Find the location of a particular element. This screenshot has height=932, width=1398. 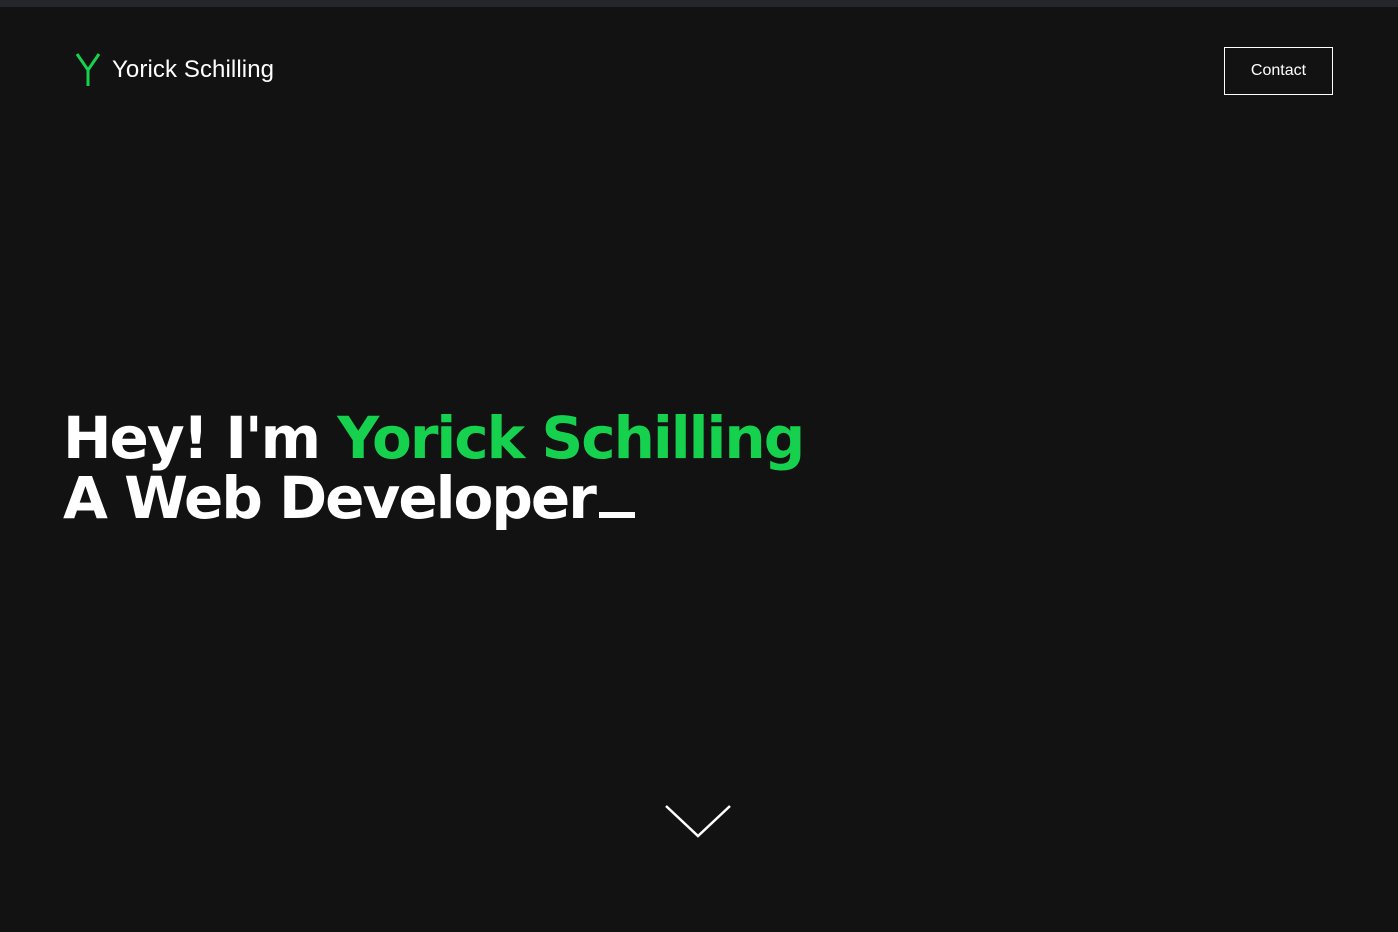

hero-greeting-line: Hey! I'm Yorick Schilling is located at coordinates (434, 438).